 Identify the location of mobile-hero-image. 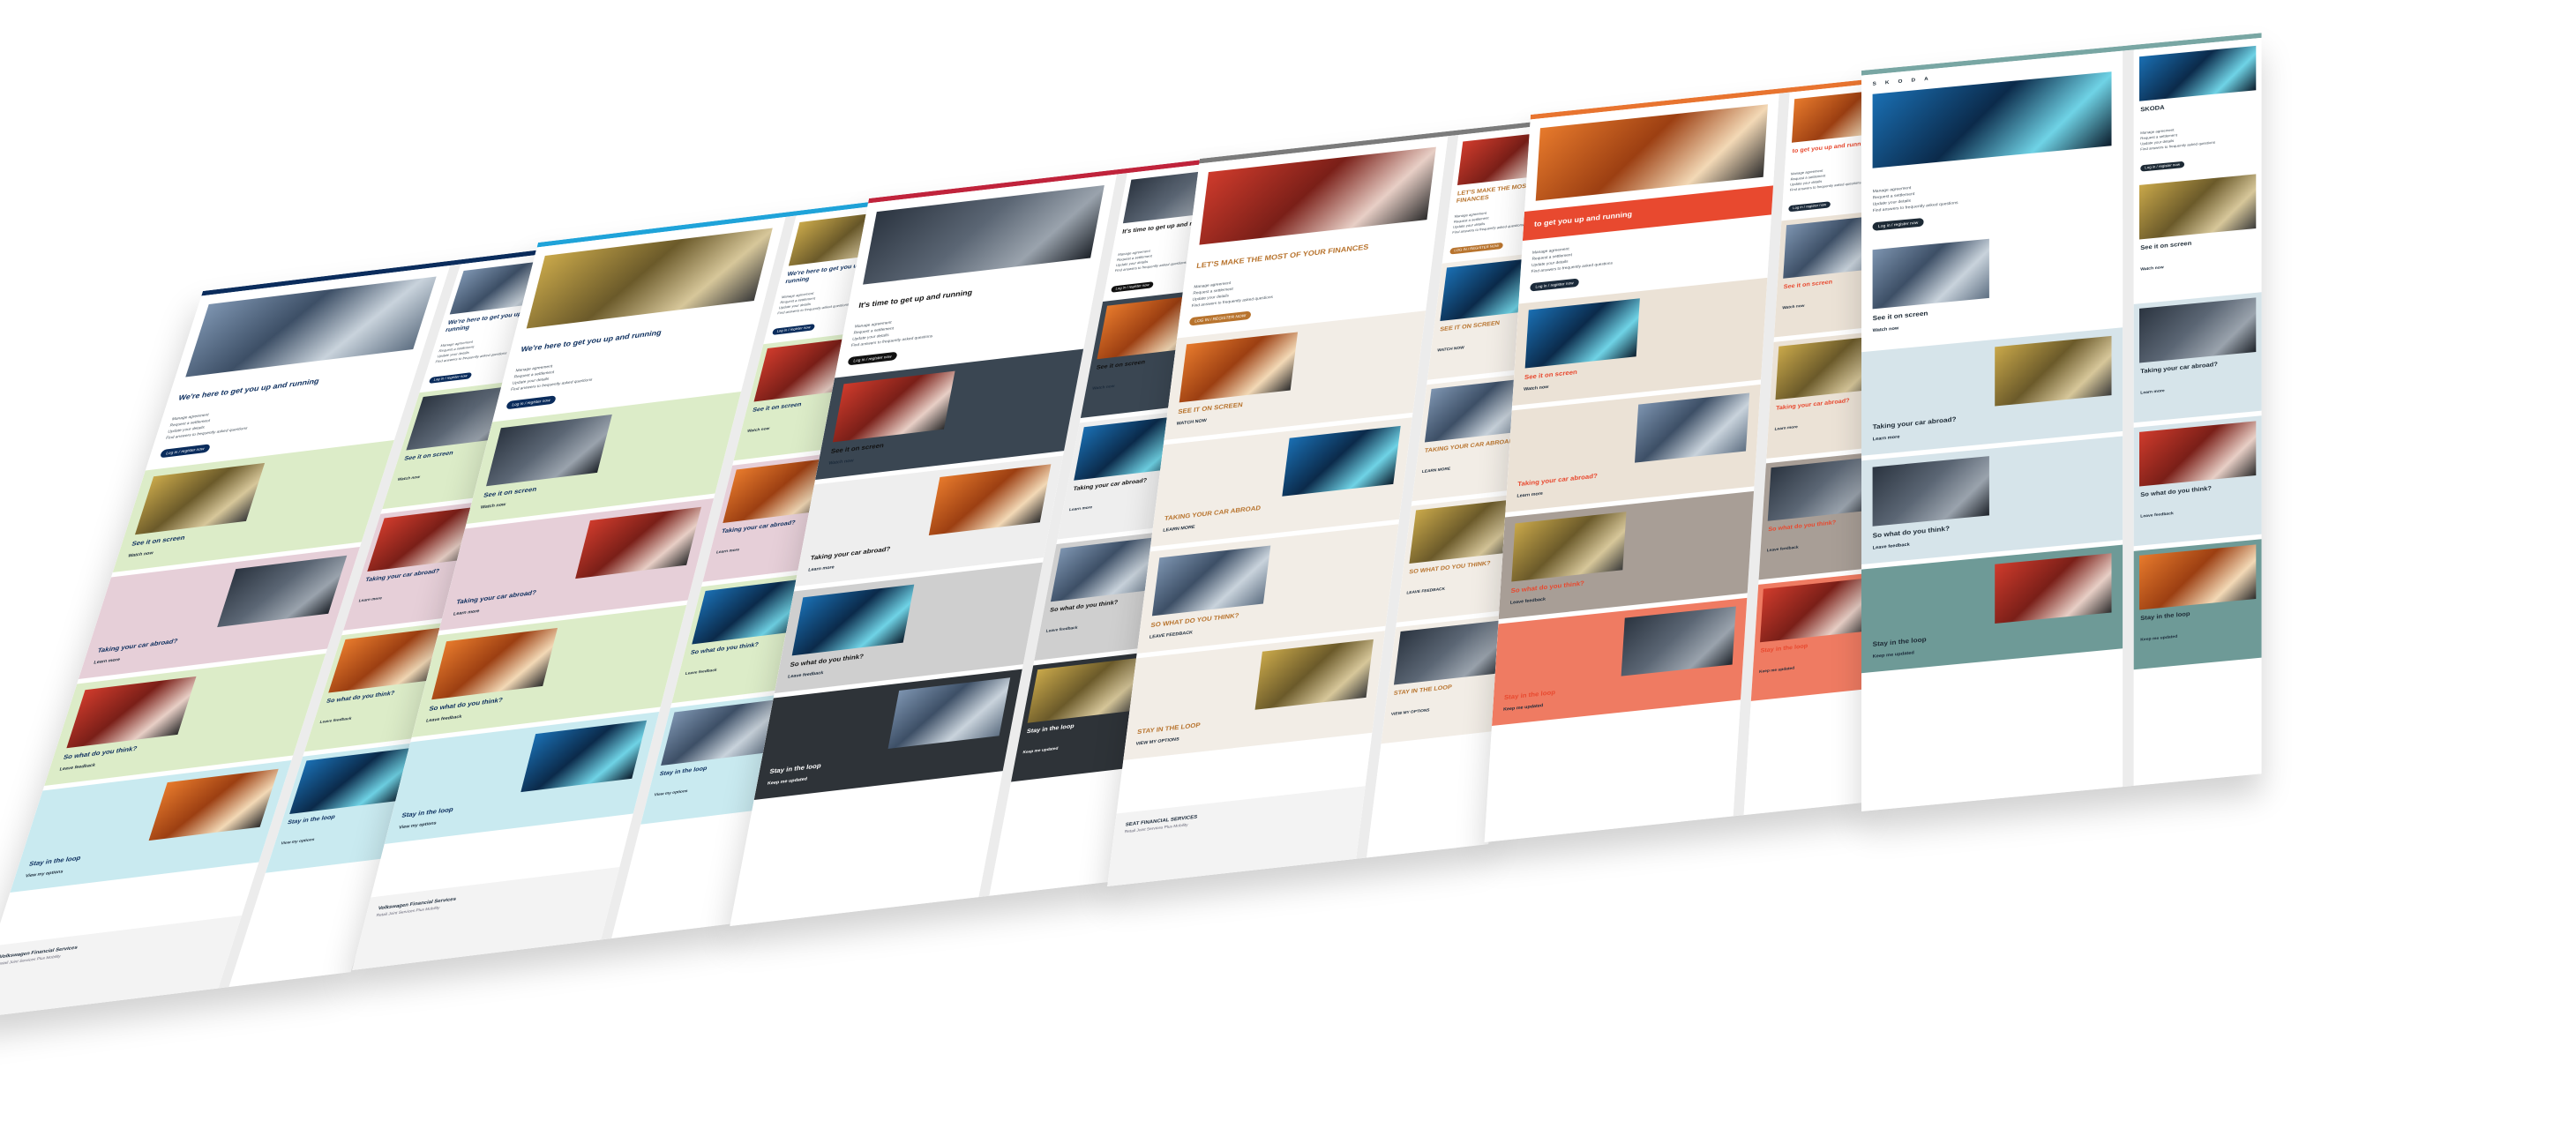
(2198, 73).